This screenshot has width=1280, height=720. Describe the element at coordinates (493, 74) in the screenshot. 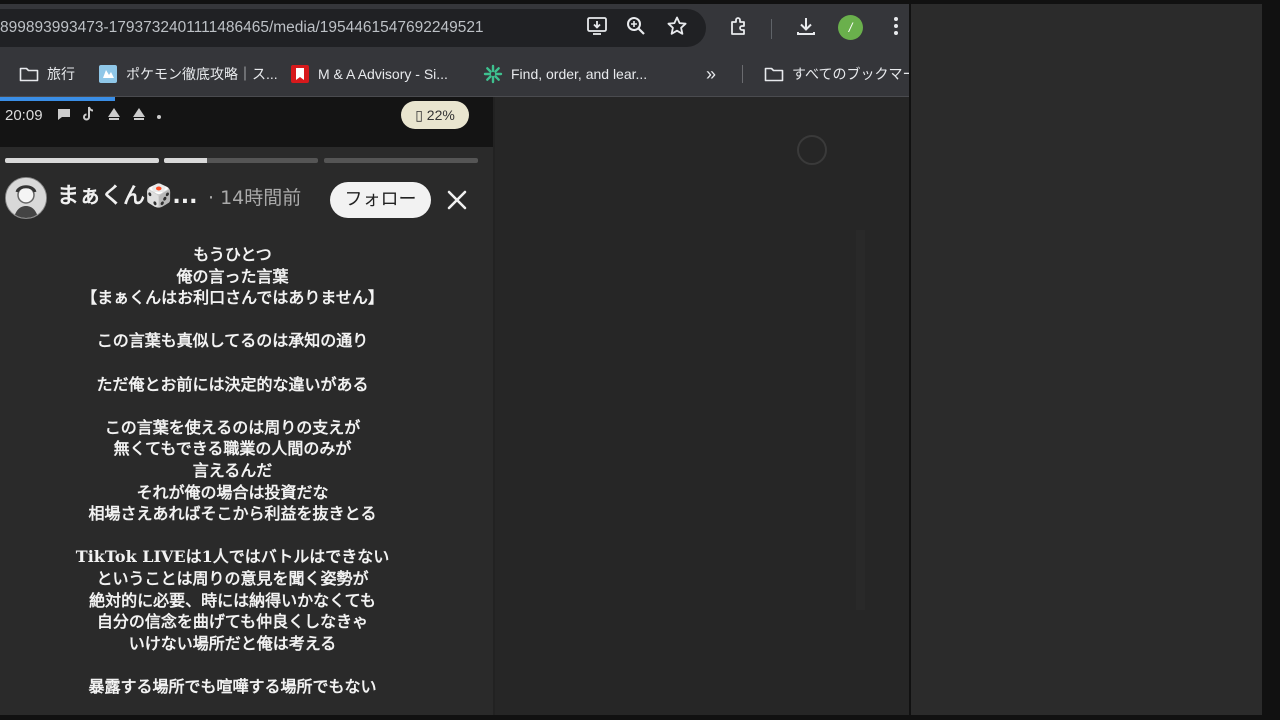

I see `find-order-favicon-icon` at that location.